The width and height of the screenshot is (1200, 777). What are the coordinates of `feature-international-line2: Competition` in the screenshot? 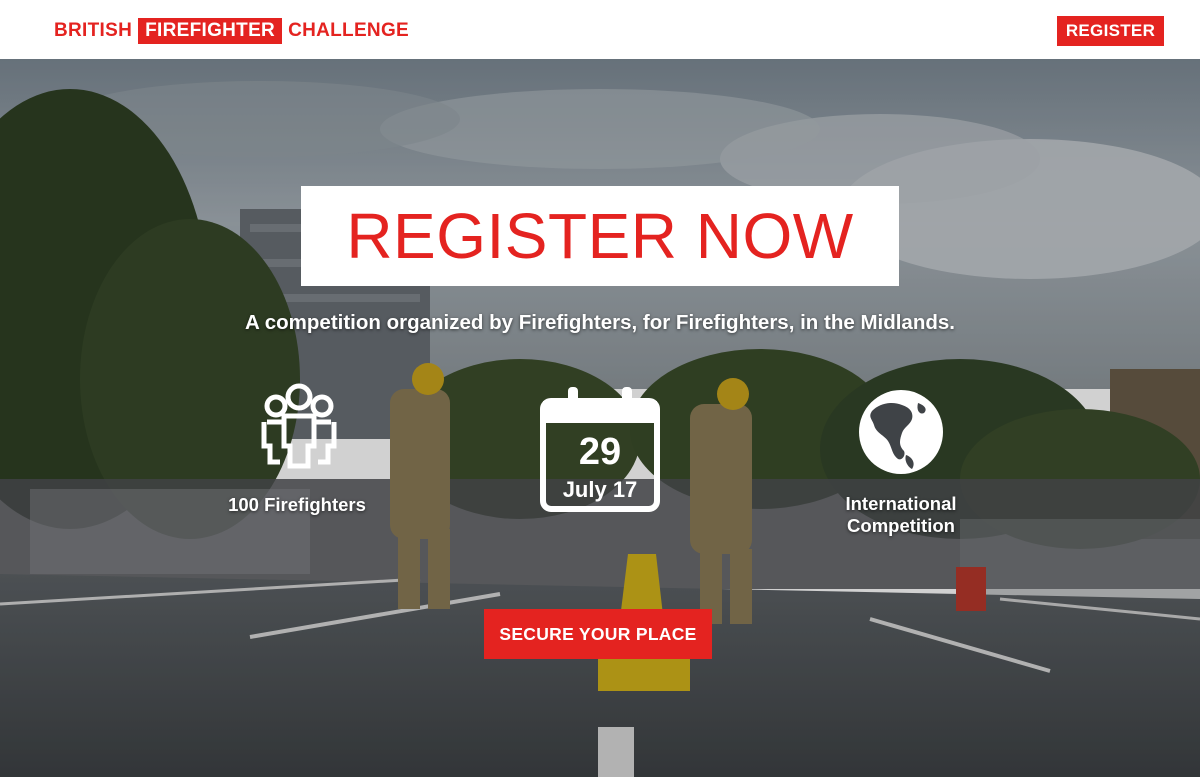 It's located at (901, 525).